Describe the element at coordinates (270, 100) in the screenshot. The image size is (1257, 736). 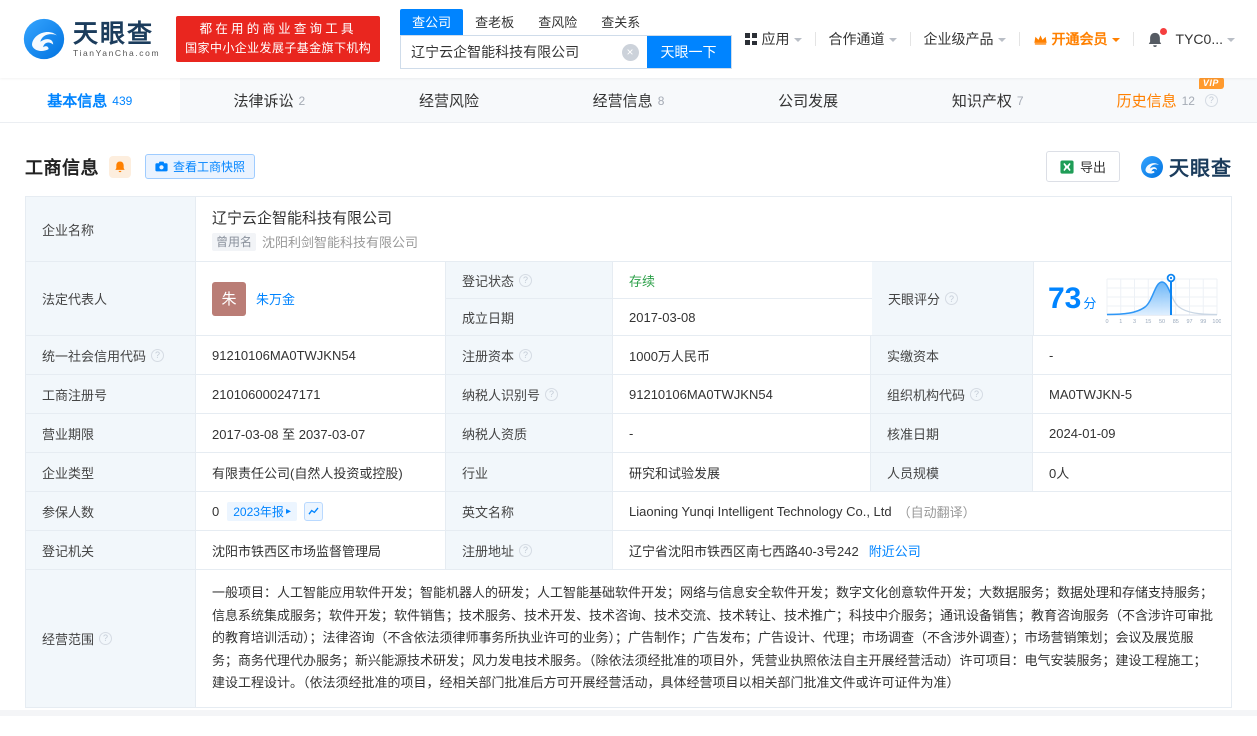
I see `tab-legal-litigation: 法律诉讼 2` at that location.